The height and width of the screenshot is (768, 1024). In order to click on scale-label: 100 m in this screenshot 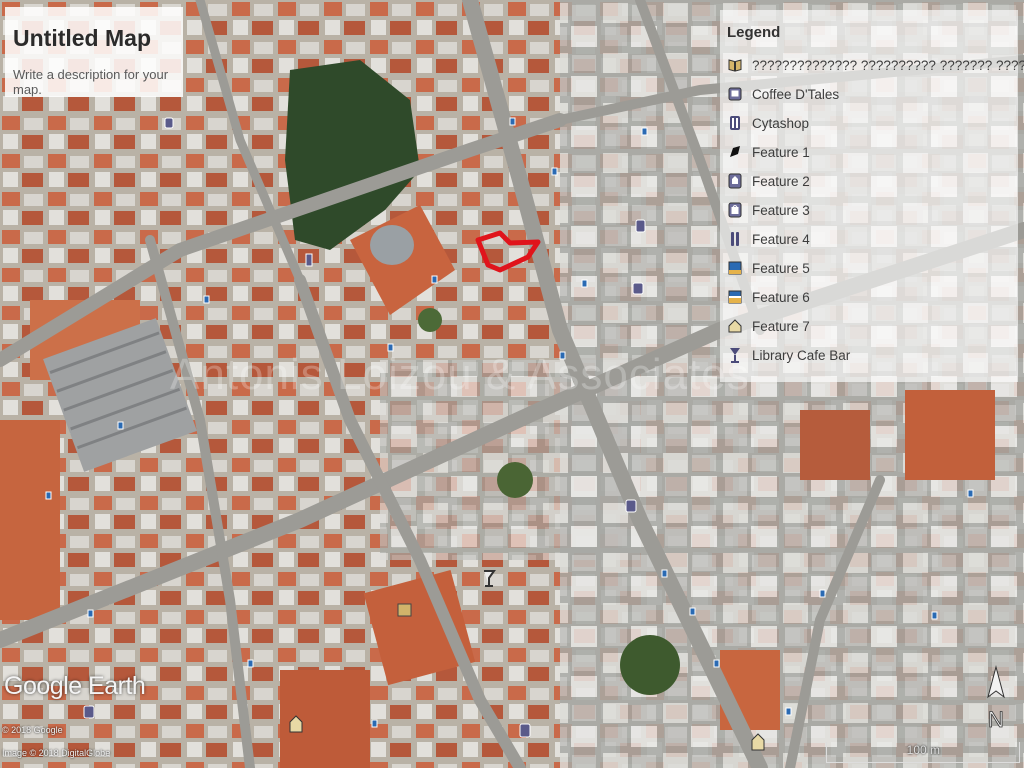, I will do `click(923, 750)`.